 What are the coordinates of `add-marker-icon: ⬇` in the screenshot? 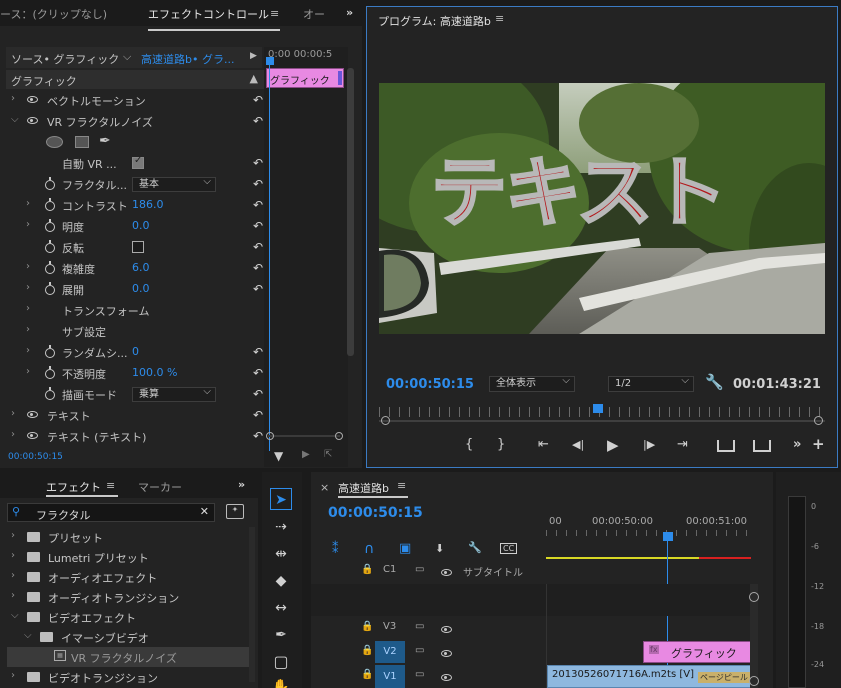 It's located at (439, 548).